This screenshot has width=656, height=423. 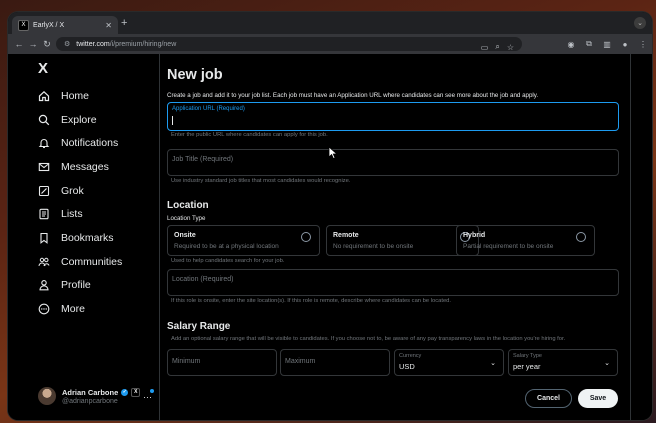 What do you see at coordinates (393, 282) in the screenshot?
I see `location-field: Location (Required)` at bounding box center [393, 282].